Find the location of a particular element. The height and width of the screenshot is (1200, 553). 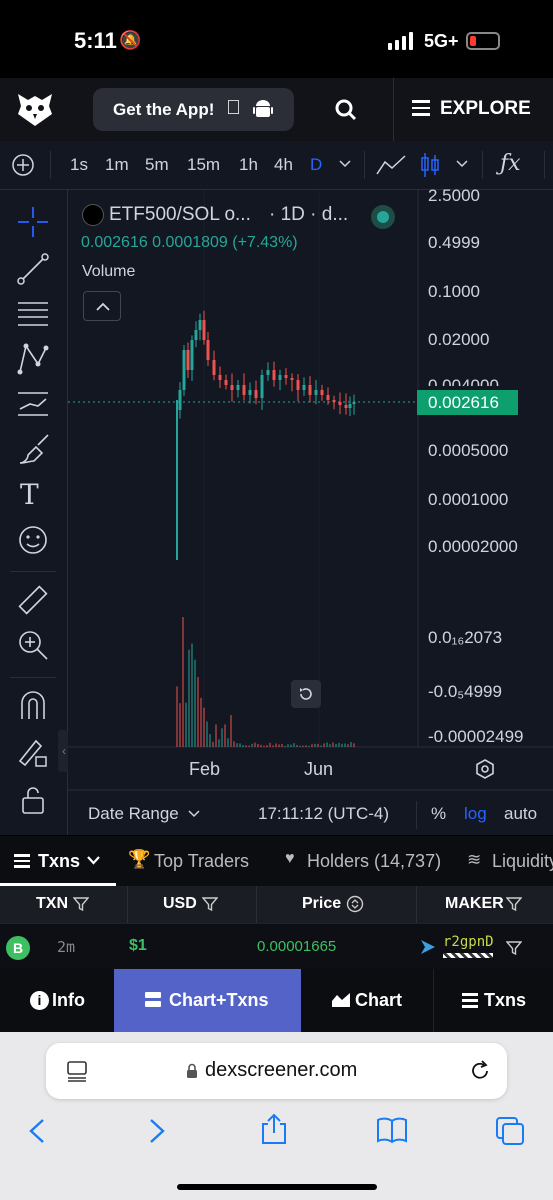

interval-1m: 1m is located at coordinates (117, 165).